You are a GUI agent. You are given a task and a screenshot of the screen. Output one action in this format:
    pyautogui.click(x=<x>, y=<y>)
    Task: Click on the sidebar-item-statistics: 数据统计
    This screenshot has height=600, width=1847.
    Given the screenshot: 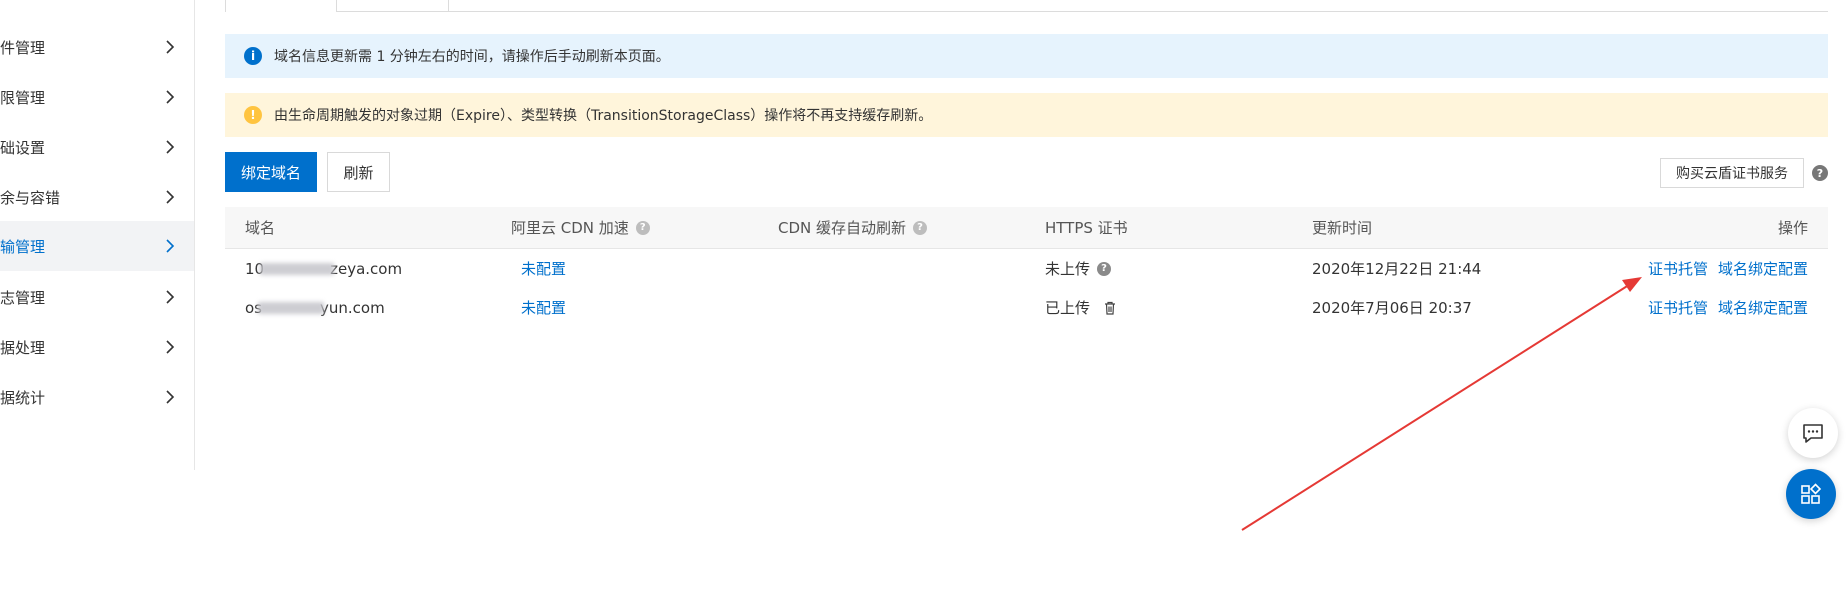 What is the action you would take?
    pyautogui.click(x=97, y=397)
    